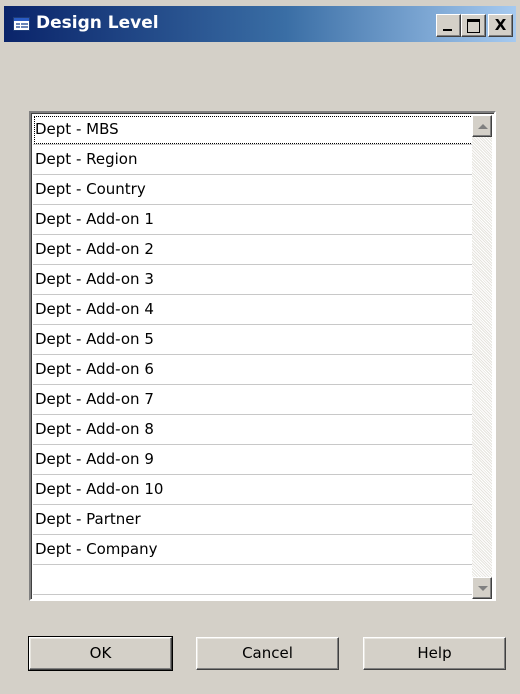 The image size is (520, 694). What do you see at coordinates (21, 24) in the screenshot?
I see `table-icon` at bounding box center [21, 24].